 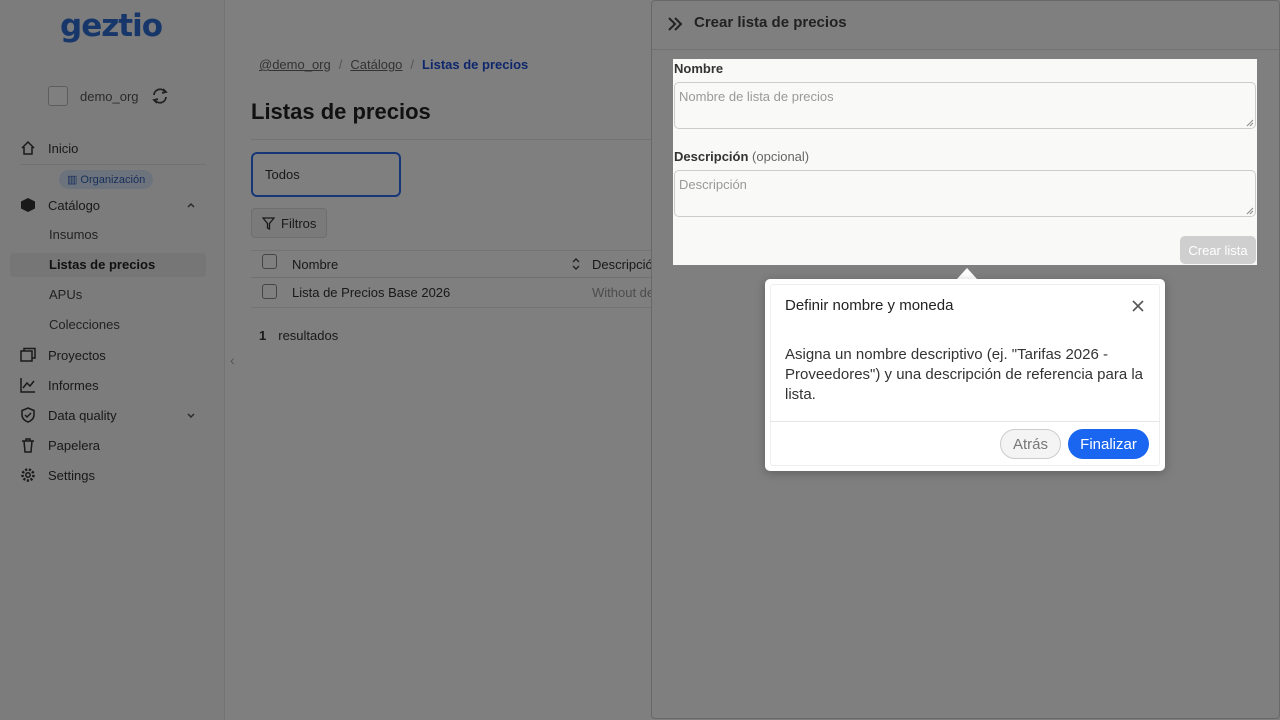 What do you see at coordinates (869, 305) in the screenshot?
I see `popover-title: Definir nombre y moneda` at bounding box center [869, 305].